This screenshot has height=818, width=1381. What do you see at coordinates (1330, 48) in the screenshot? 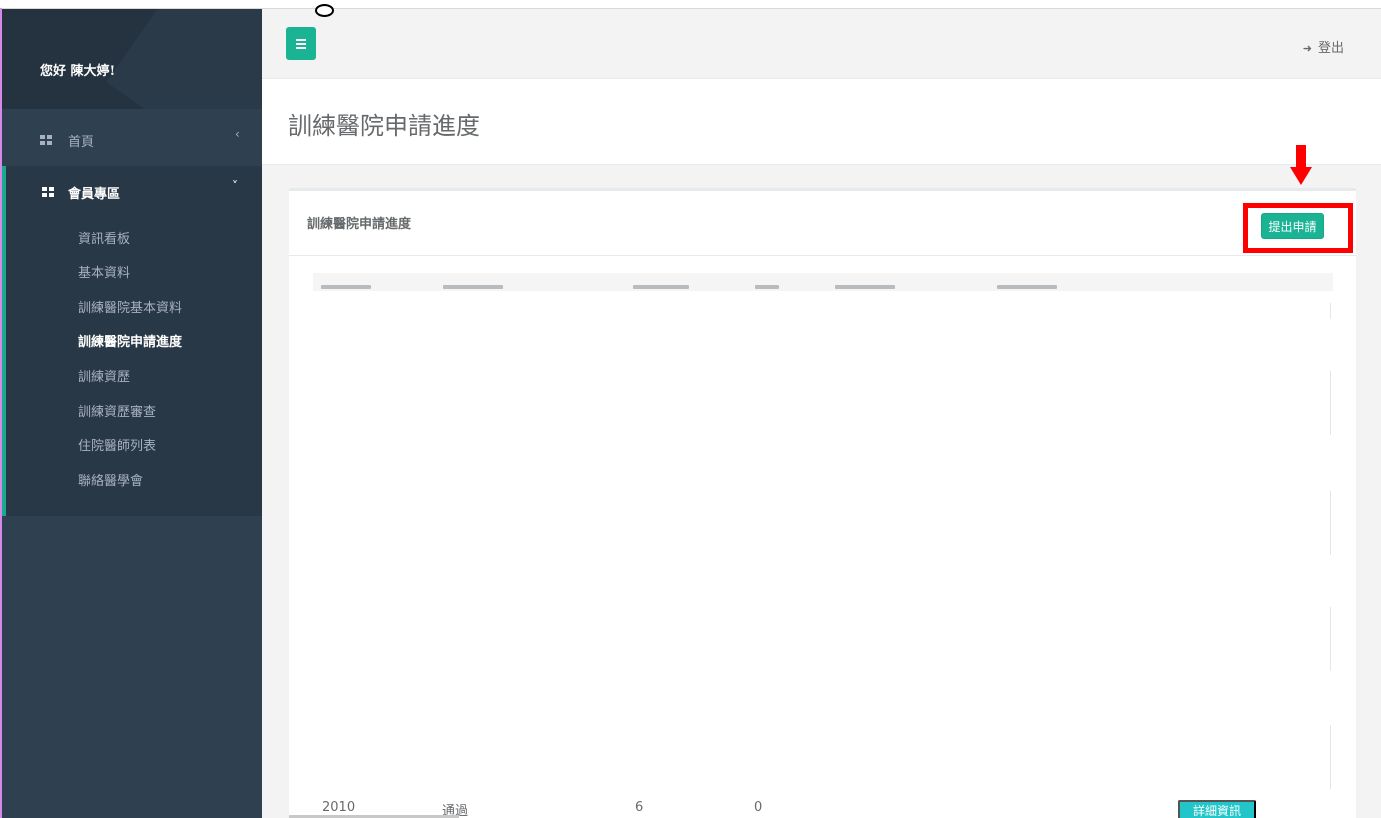
I see `logout-label: 登出` at bounding box center [1330, 48].